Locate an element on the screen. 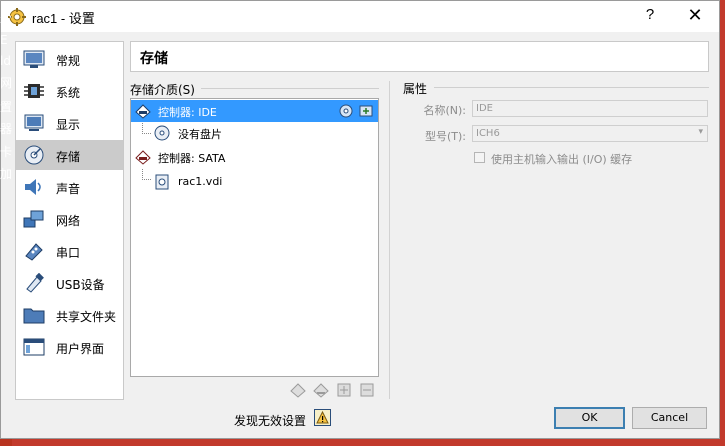  sidebar-item-label: USB设备 is located at coordinates (80, 285).